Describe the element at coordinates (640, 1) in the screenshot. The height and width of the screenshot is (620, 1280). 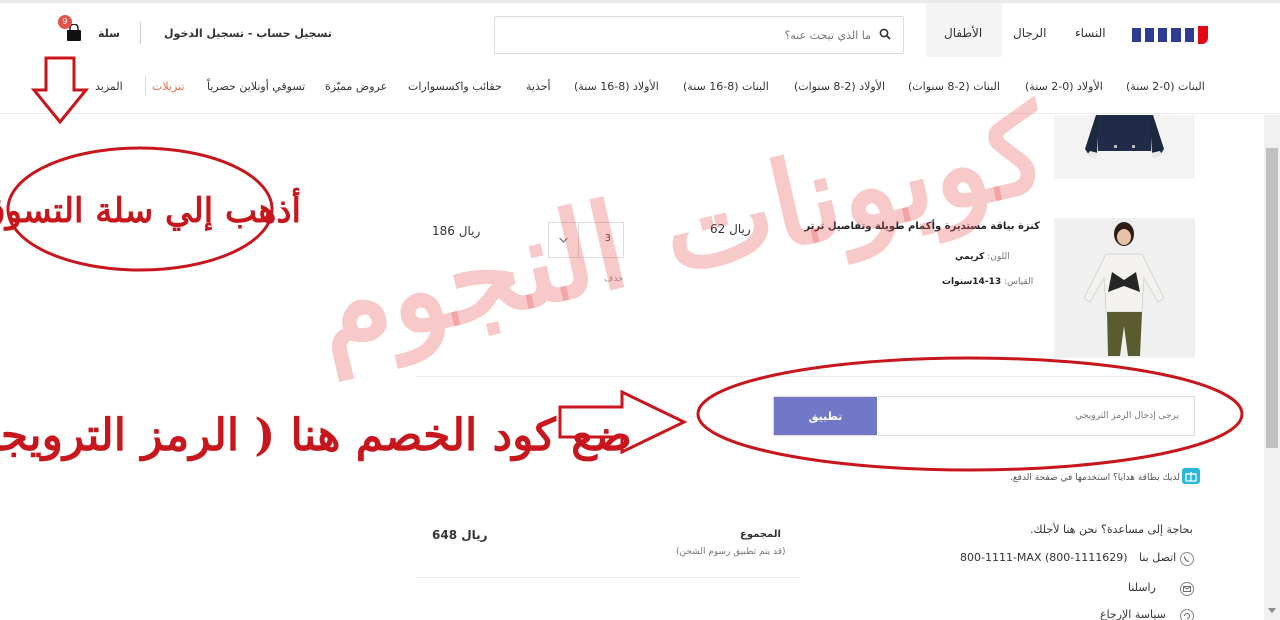
I see `top-border` at that location.